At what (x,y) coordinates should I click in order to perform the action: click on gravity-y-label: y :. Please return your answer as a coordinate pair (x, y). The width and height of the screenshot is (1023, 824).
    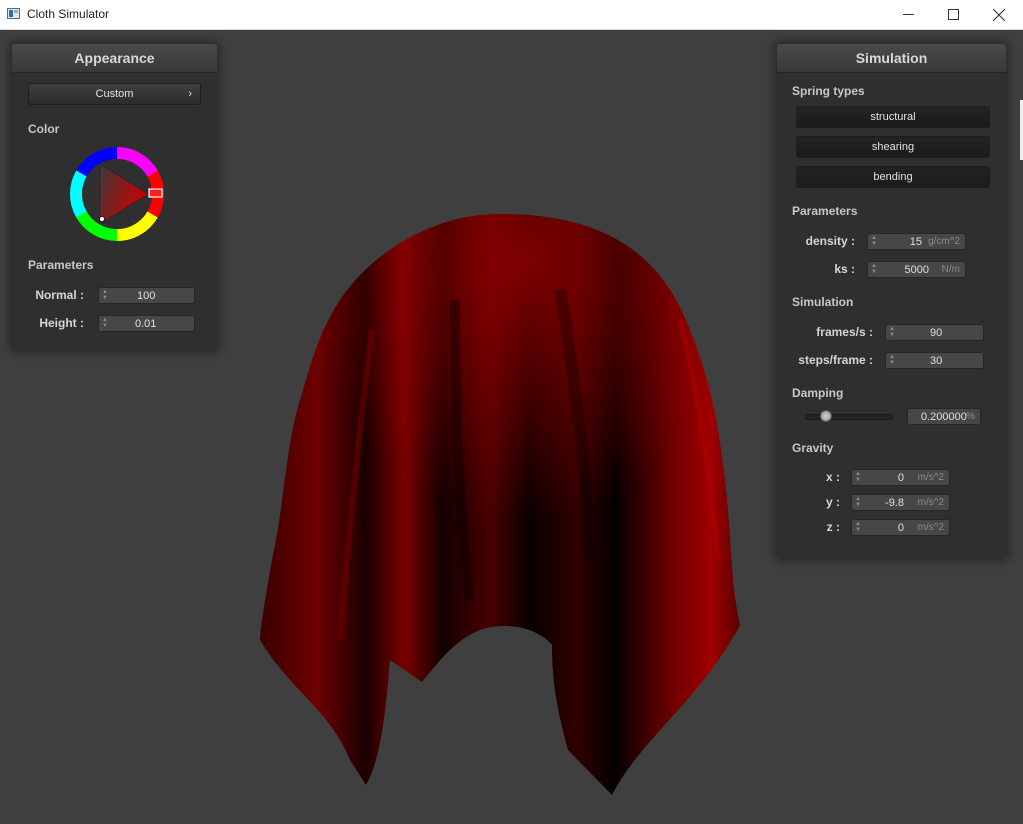
    Looking at the image, I should click on (832, 502).